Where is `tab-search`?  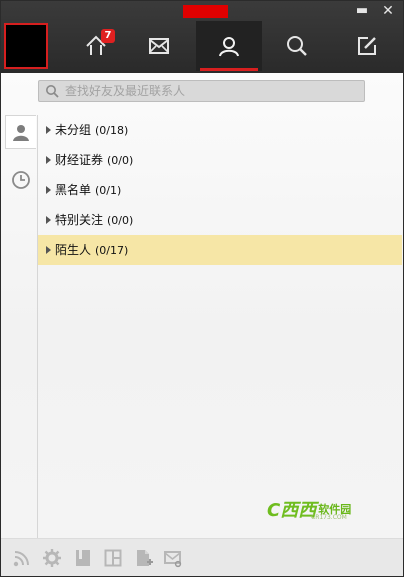
tab-search is located at coordinates (297, 46).